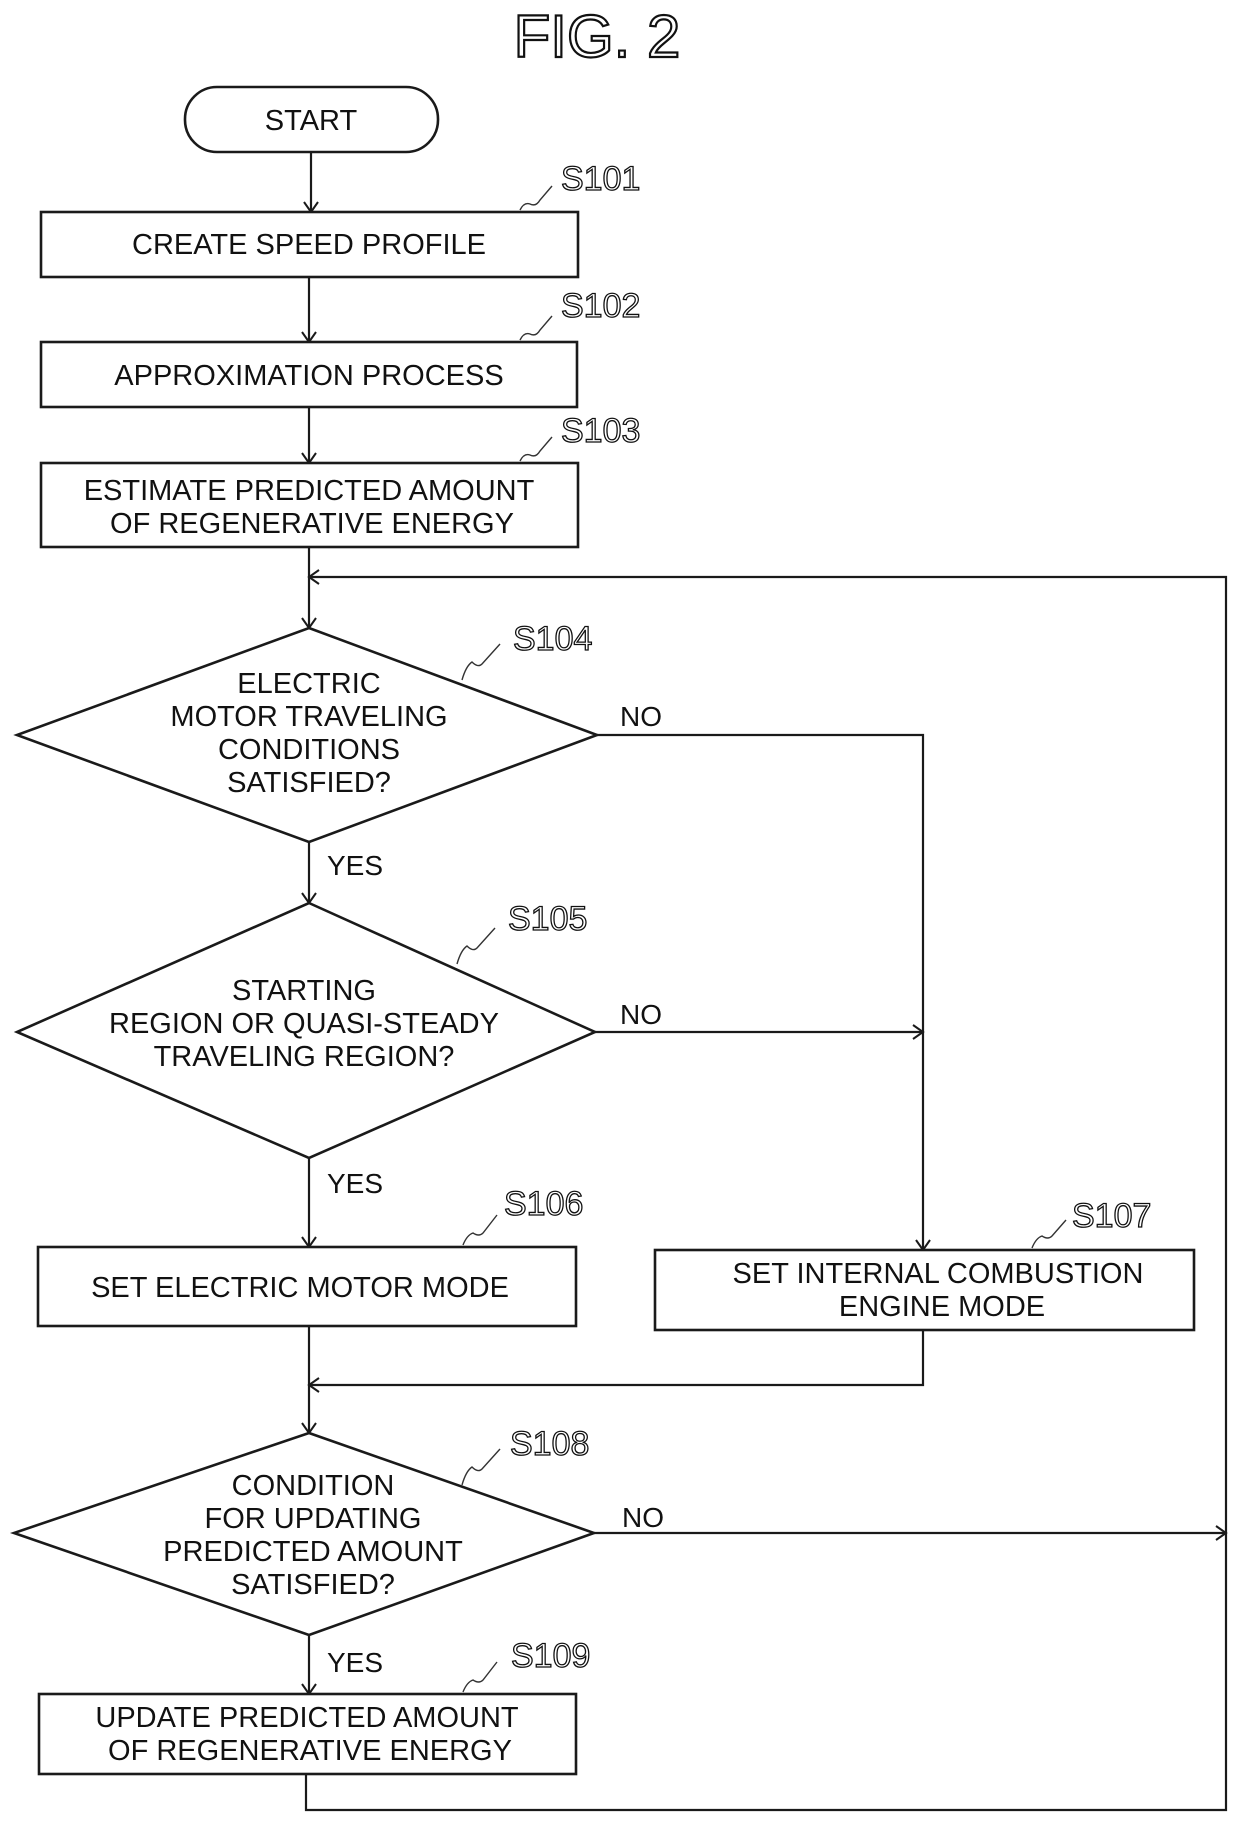  I want to click on step-label-s102: S102, so click(580, 313).